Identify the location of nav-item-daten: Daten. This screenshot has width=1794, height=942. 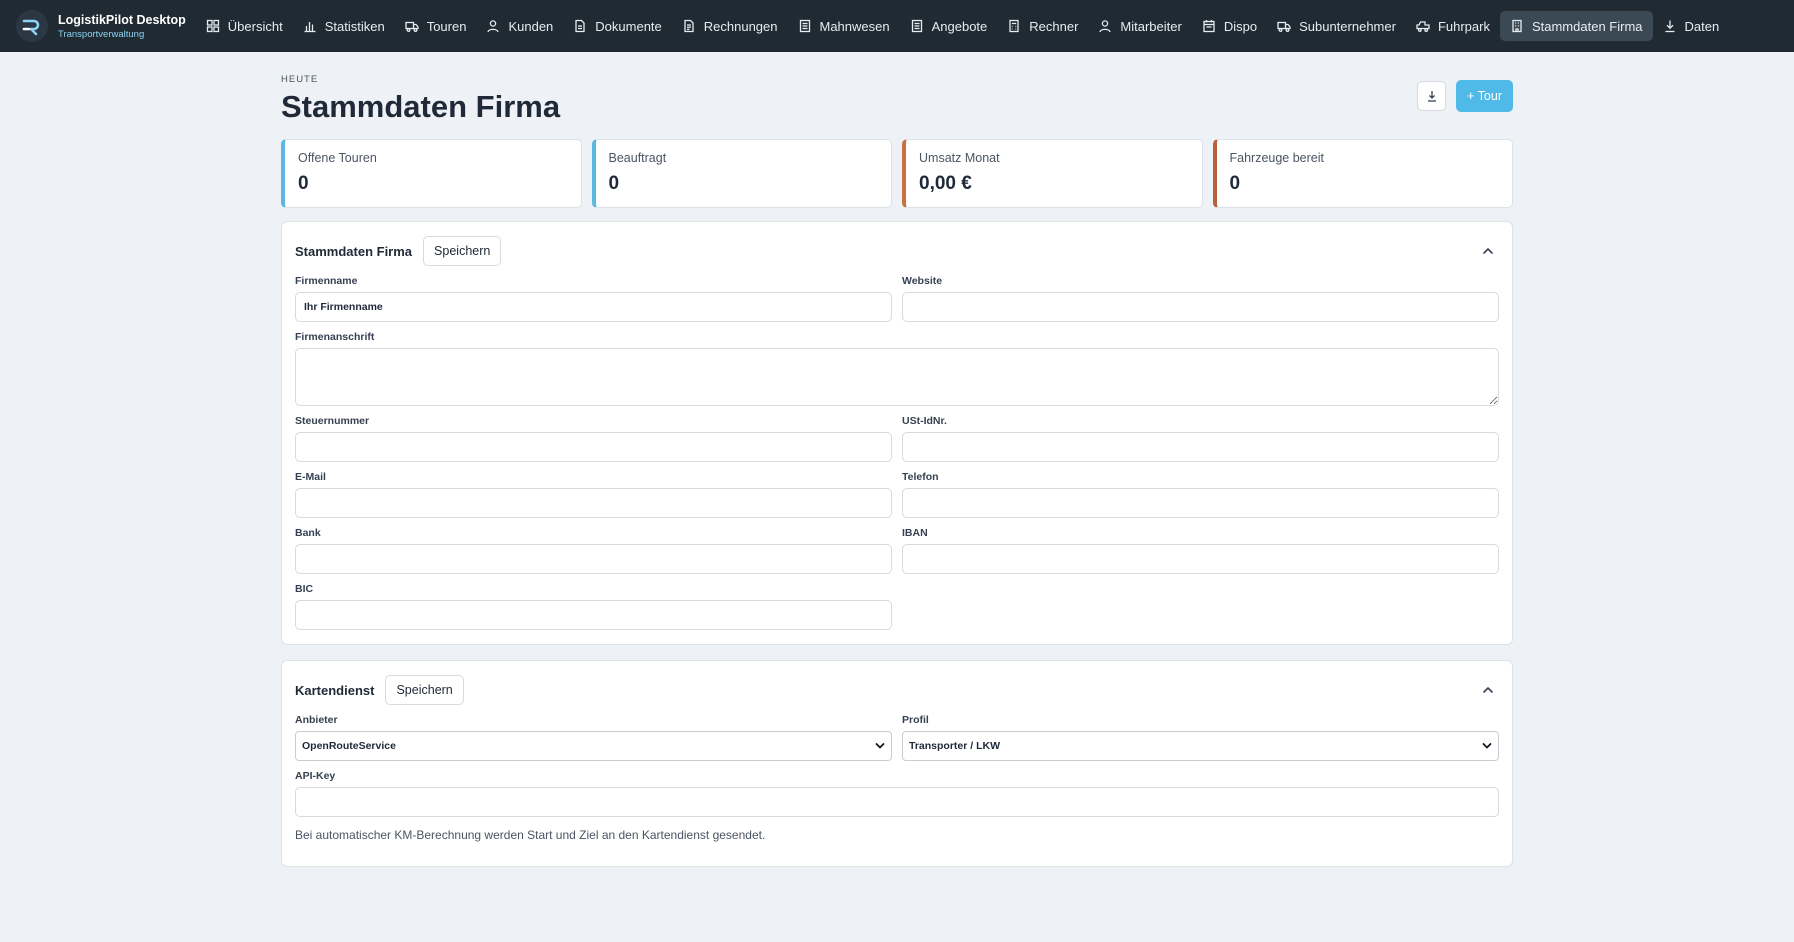
(1691, 26).